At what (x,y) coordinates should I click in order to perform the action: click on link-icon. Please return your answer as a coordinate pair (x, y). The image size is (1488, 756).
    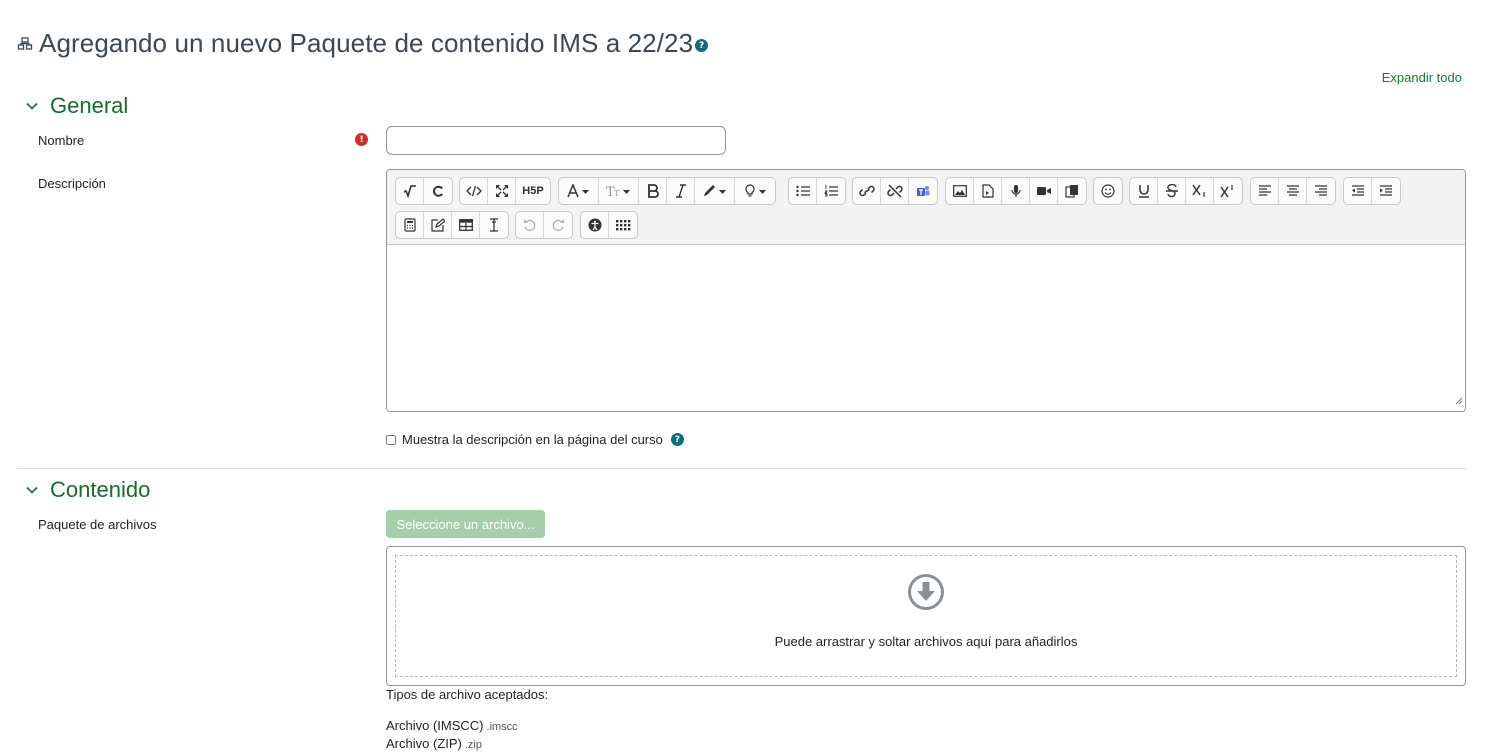
    Looking at the image, I should click on (867, 191).